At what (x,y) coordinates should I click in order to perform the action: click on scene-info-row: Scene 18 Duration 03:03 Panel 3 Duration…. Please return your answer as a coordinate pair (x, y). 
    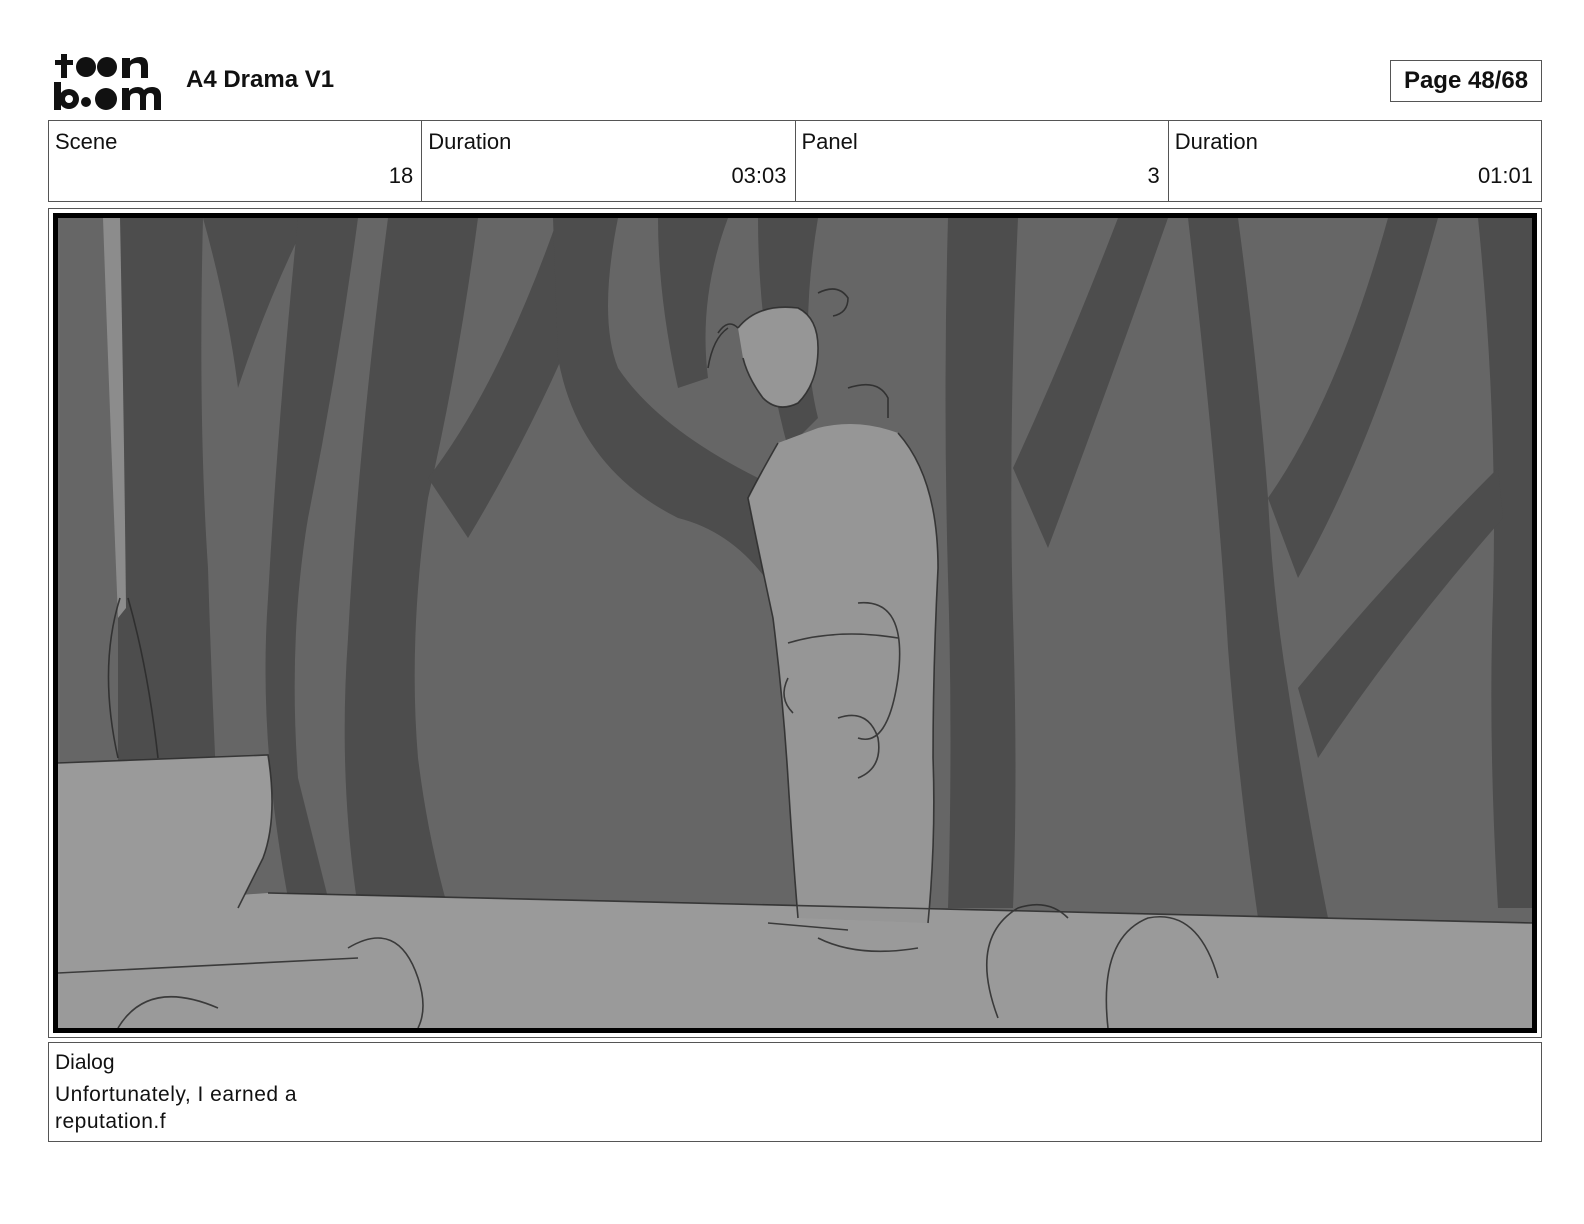
    Looking at the image, I should click on (795, 161).